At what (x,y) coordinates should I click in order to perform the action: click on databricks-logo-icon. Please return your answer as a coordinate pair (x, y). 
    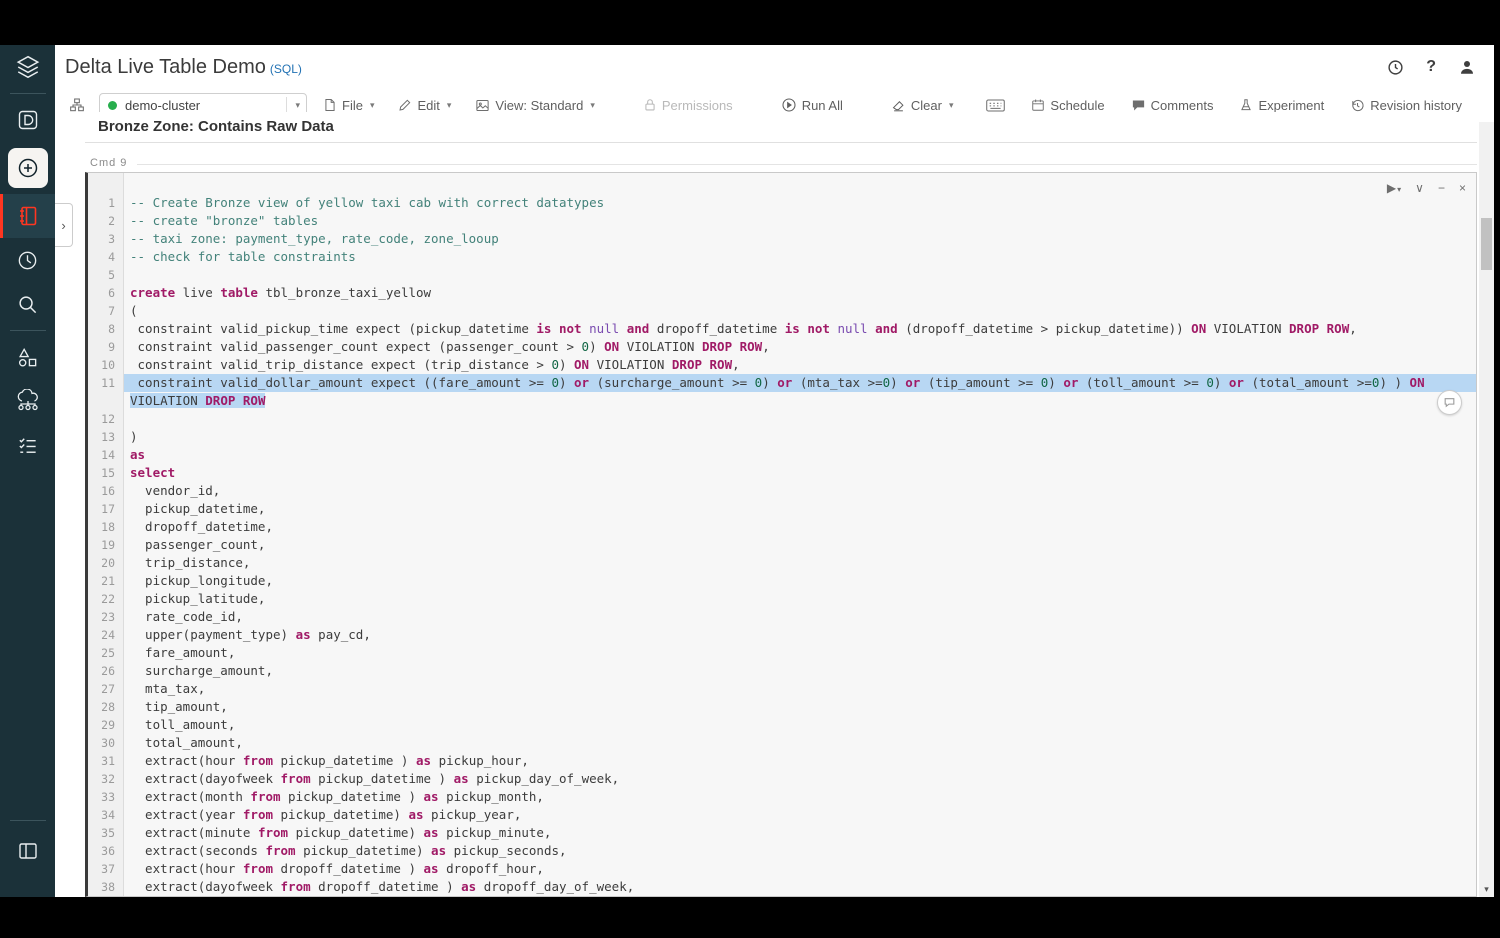
    Looking at the image, I should click on (27, 67).